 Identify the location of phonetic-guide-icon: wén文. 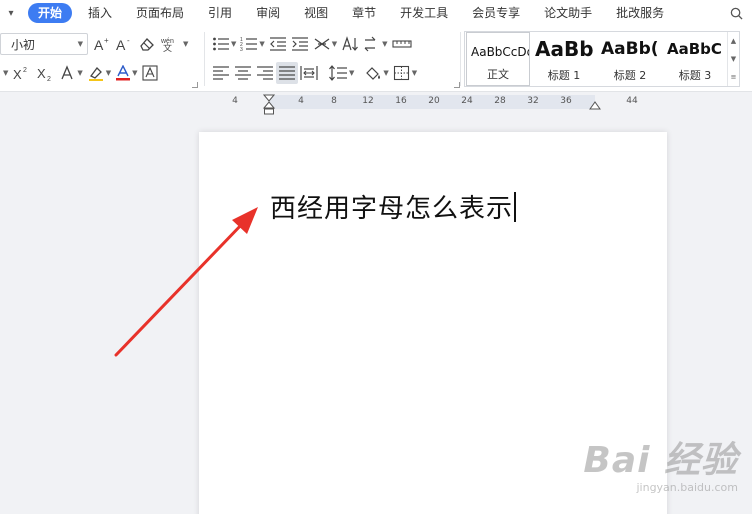
(167, 45).